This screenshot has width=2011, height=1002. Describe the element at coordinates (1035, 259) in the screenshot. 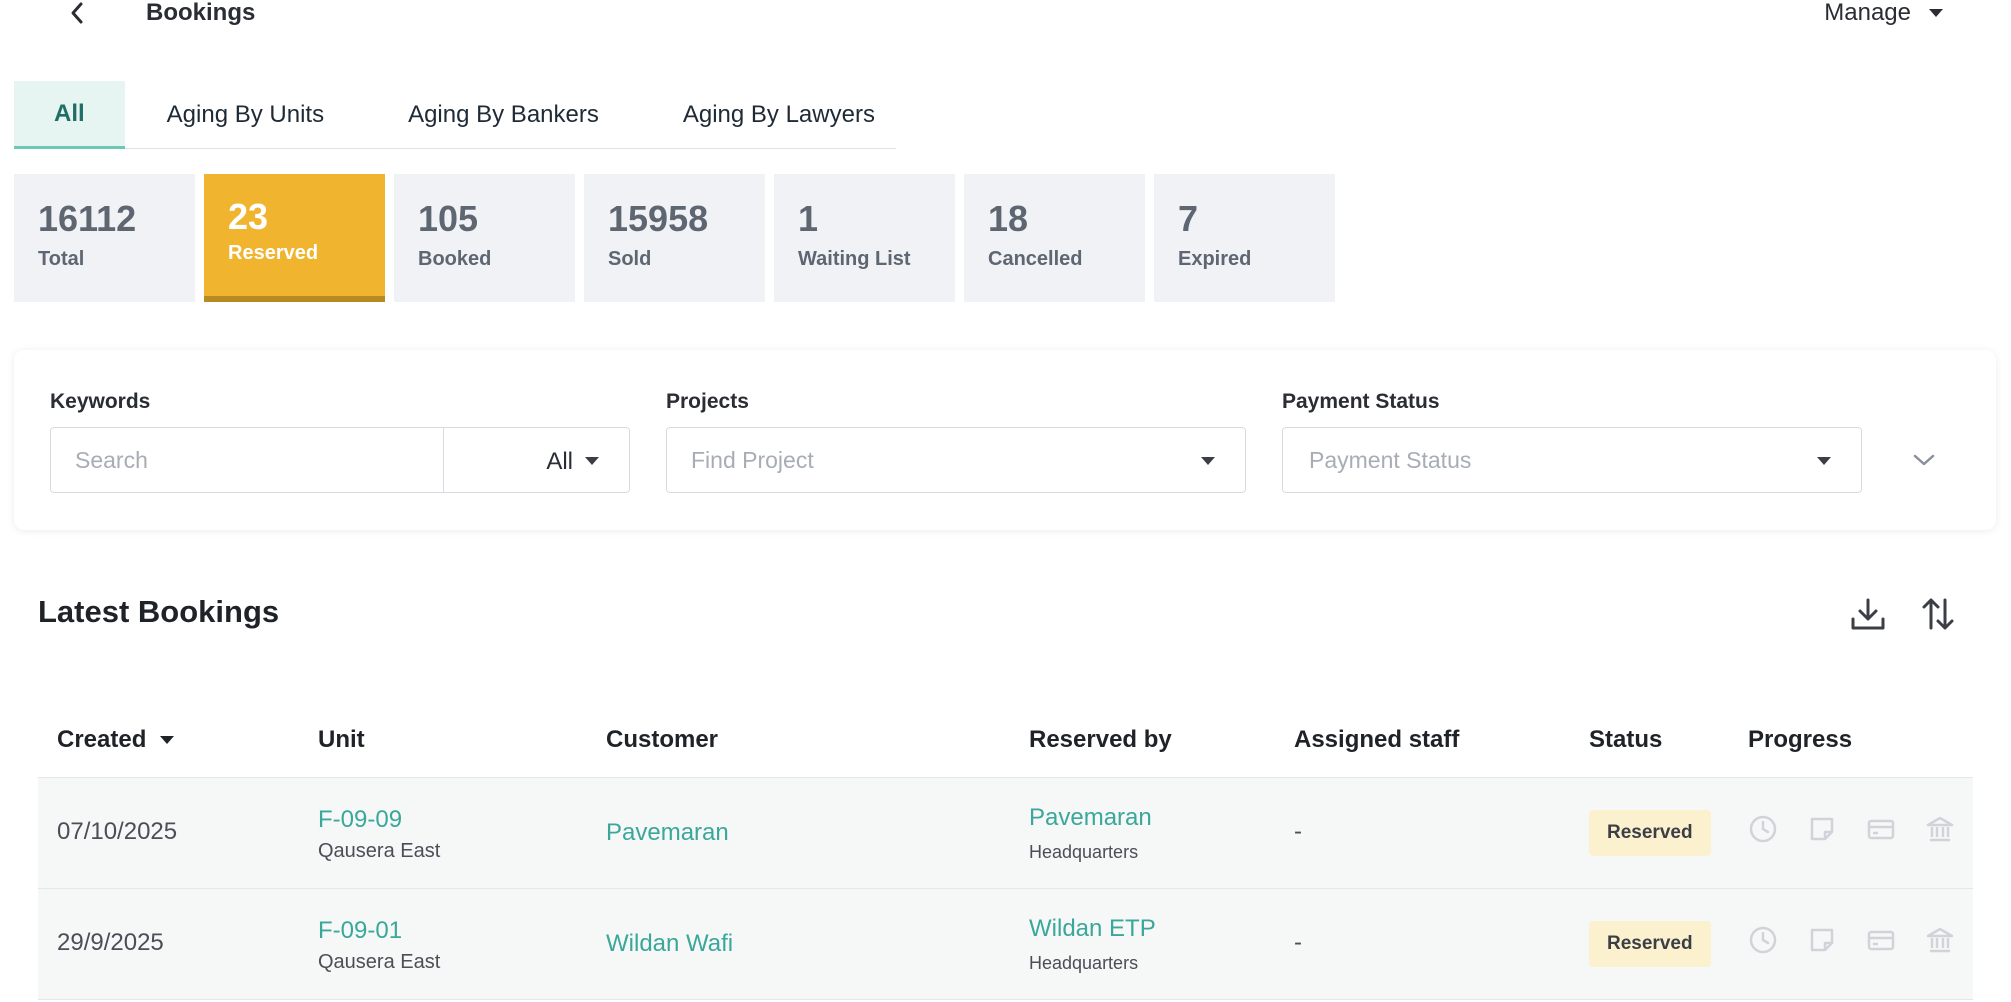

I see `stat-label: Cancelled` at that location.